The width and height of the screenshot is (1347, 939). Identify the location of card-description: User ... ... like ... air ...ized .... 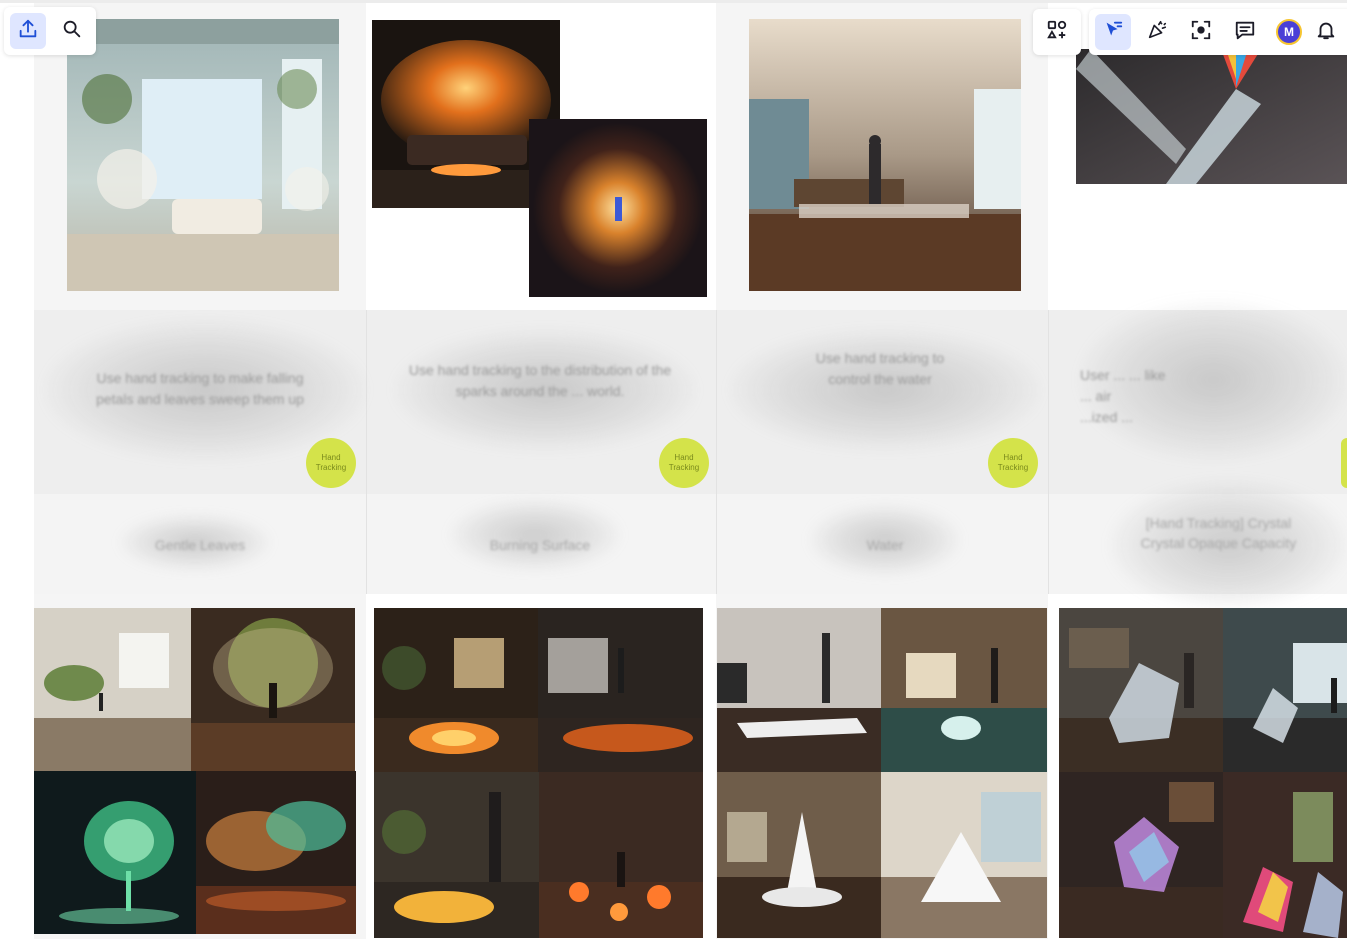
(1123, 396).